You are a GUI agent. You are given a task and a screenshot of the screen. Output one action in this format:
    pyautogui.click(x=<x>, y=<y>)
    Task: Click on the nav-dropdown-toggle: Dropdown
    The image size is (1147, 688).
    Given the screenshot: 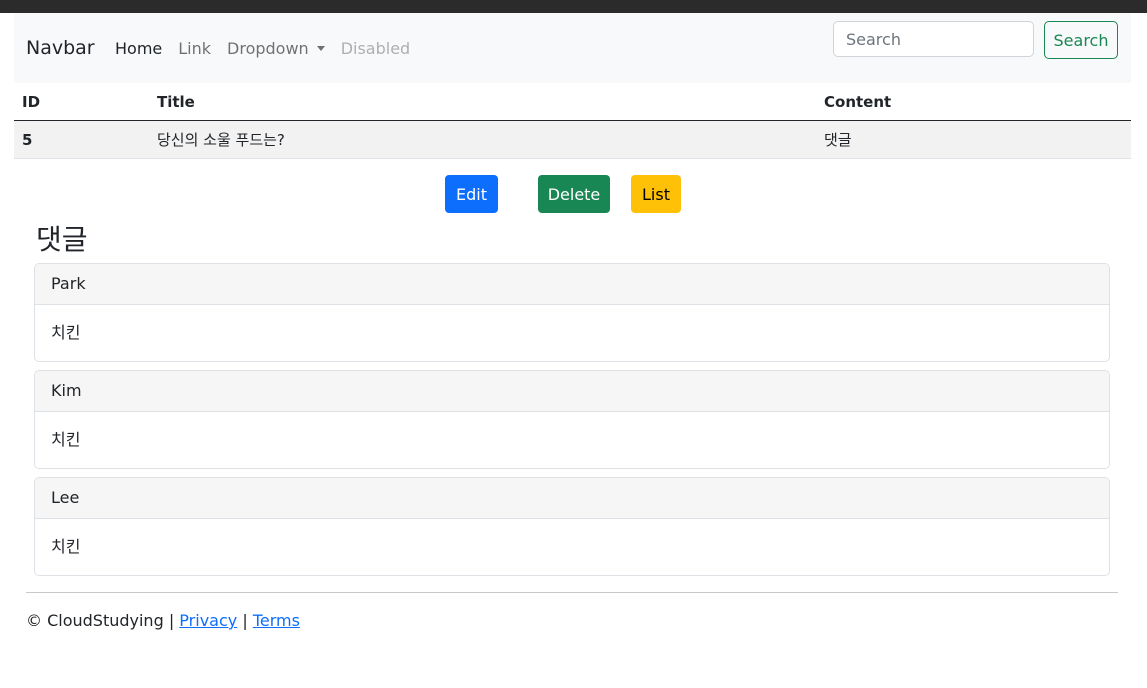 What is the action you would take?
    pyautogui.click(x=276, y=48)
    